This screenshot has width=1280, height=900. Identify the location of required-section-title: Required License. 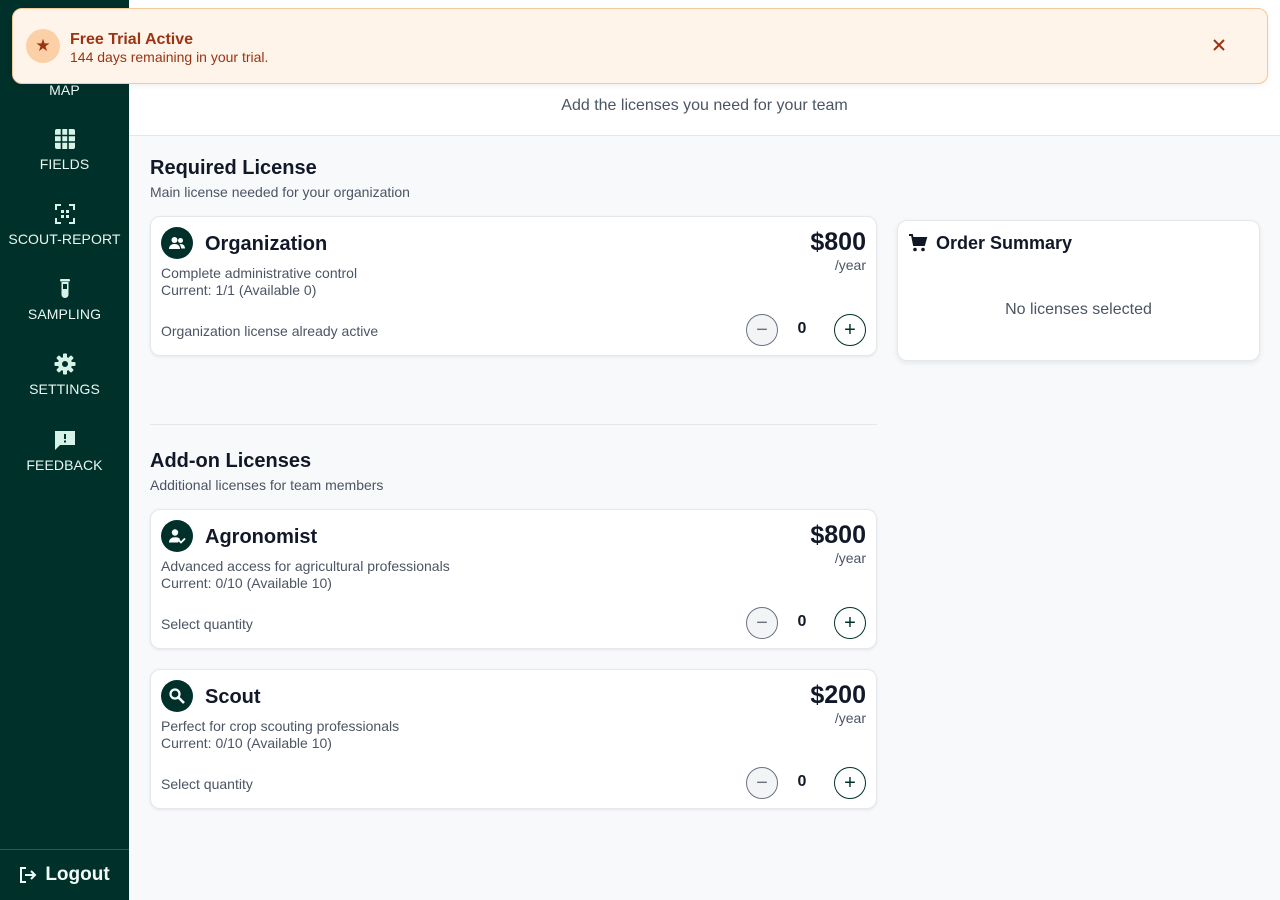
(233, 168).